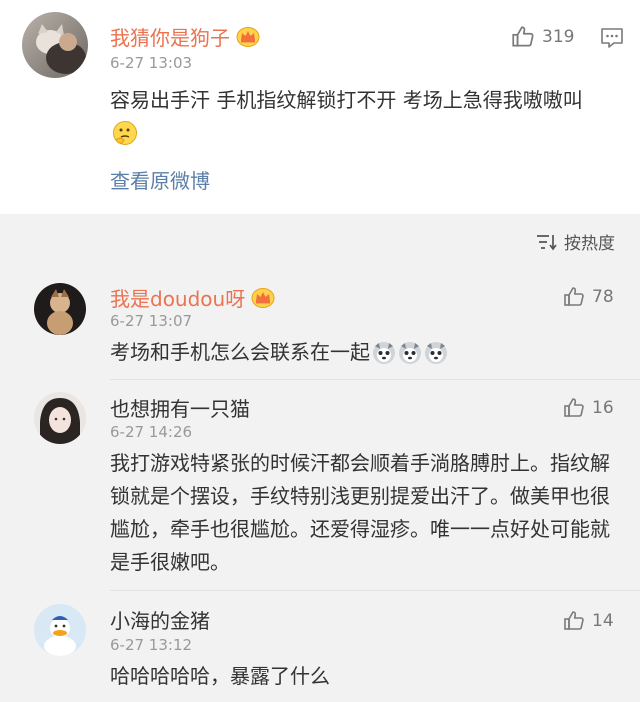  Describe the element at coordinates (558, 37) in the screenshot. I see `like-count: 319` at that location.